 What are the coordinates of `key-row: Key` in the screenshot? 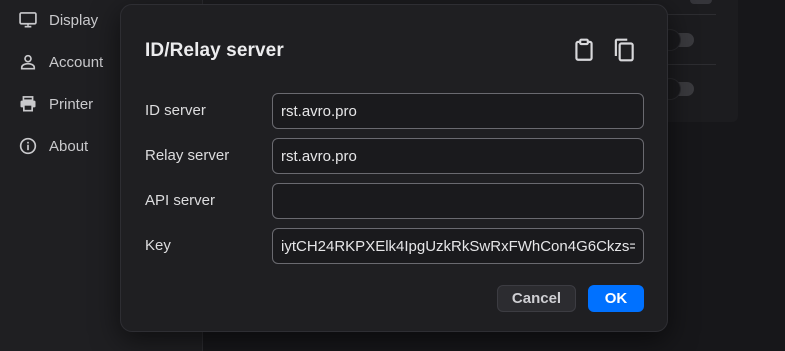 It's located at (394, 246).